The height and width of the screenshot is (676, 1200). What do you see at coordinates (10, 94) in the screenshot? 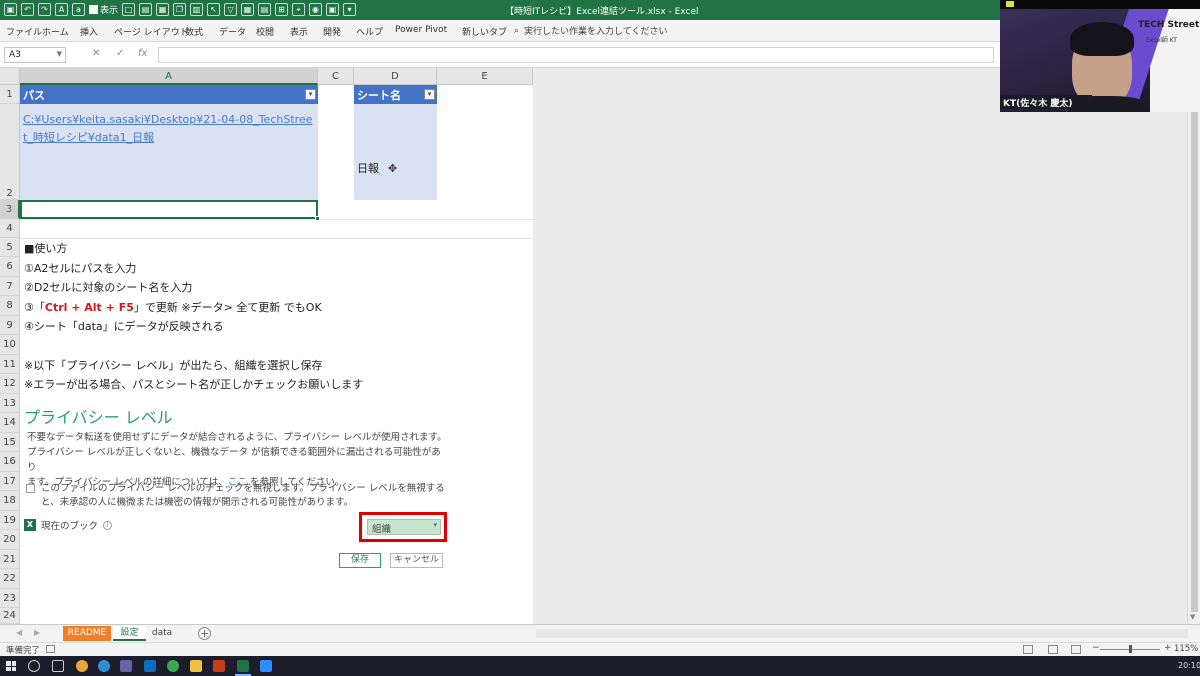
I see `row-header: 1` at bounding box center [10, 94].